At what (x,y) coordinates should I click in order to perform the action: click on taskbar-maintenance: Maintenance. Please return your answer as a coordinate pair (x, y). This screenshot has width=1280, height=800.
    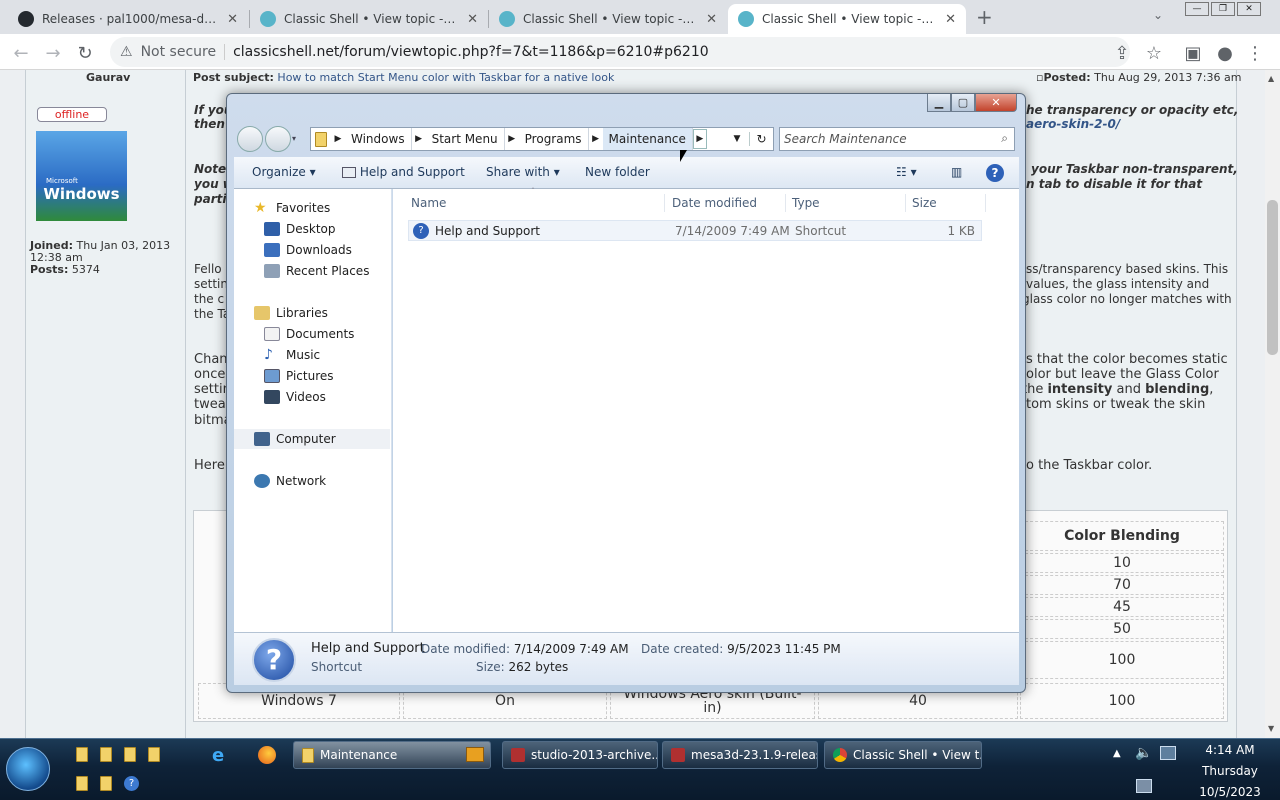
    Looking at the image, I should click on (392, 755).